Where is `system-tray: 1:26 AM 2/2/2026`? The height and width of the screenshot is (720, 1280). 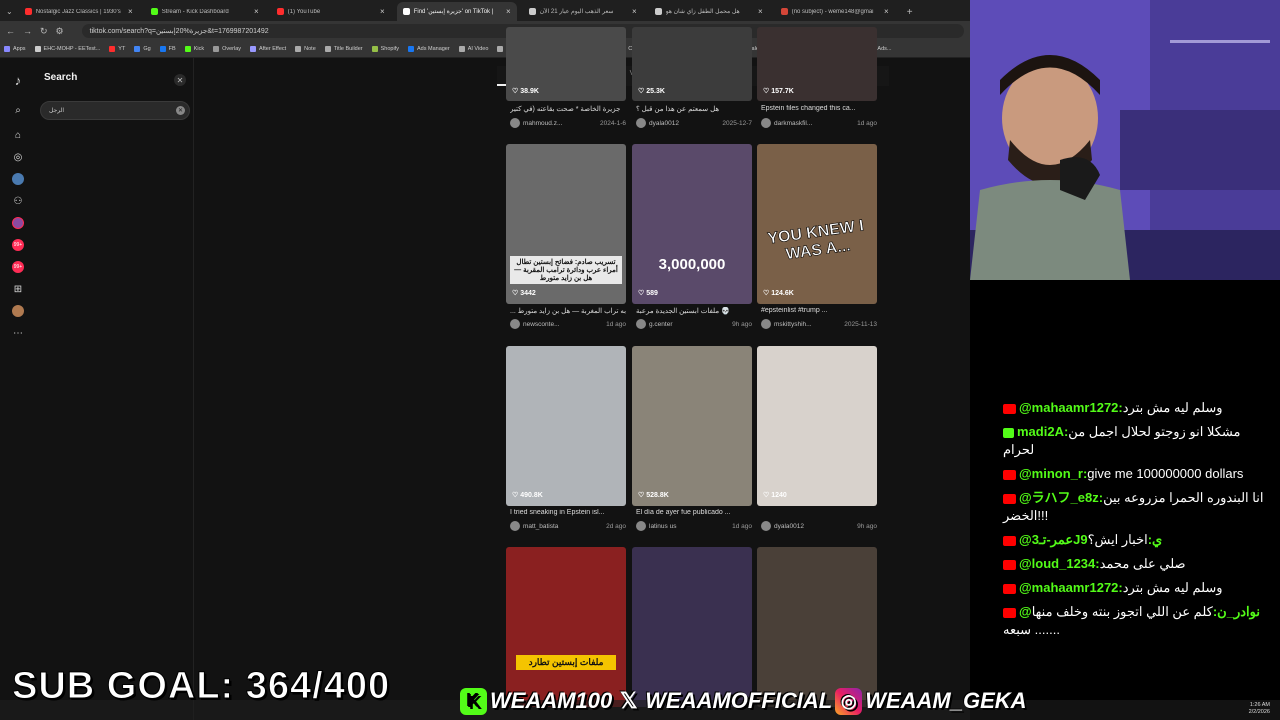
system-tray: 1:26 AM 2/2/2026 is located at coordinates (1259, 709).